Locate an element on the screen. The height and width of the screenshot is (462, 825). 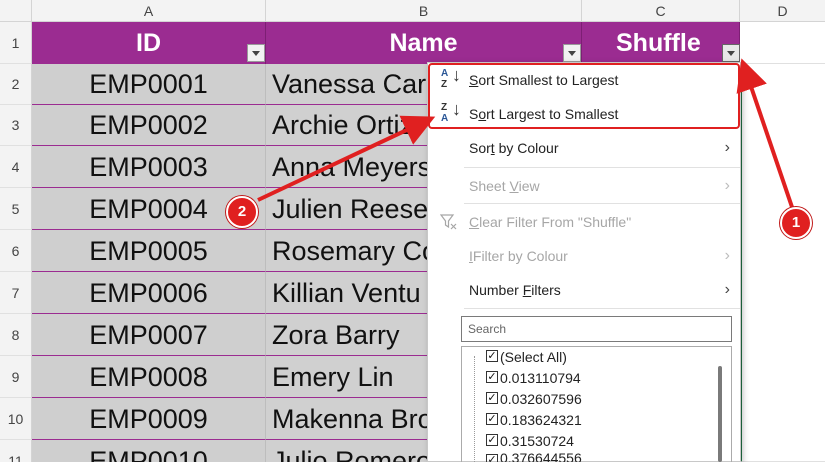
annotation-badge-2: 2 is located at coordinates (242, 212).